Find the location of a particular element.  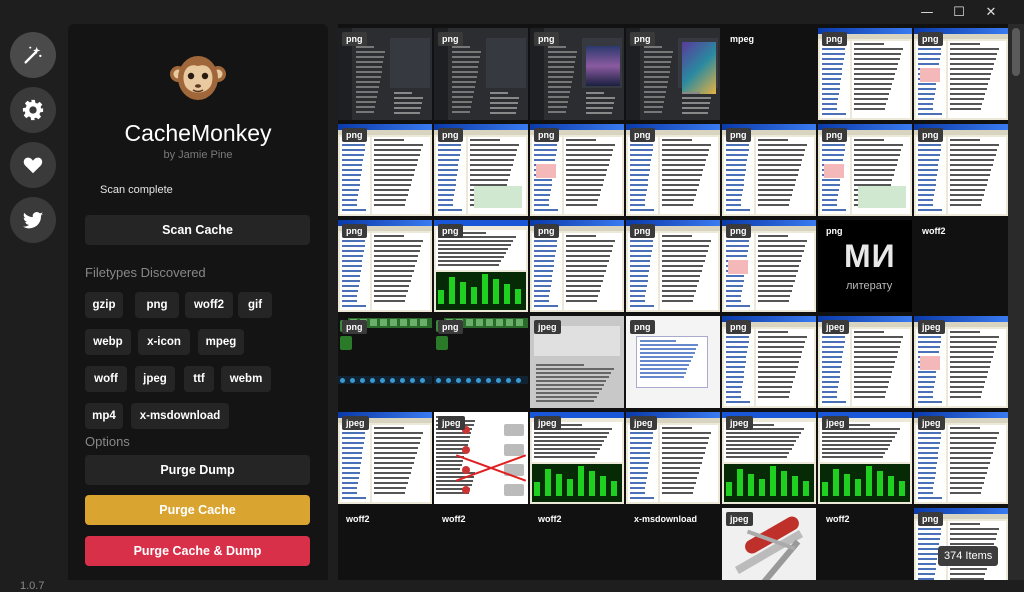

purge-cache-button: Purge Cache is located at coordinates (197, 510).